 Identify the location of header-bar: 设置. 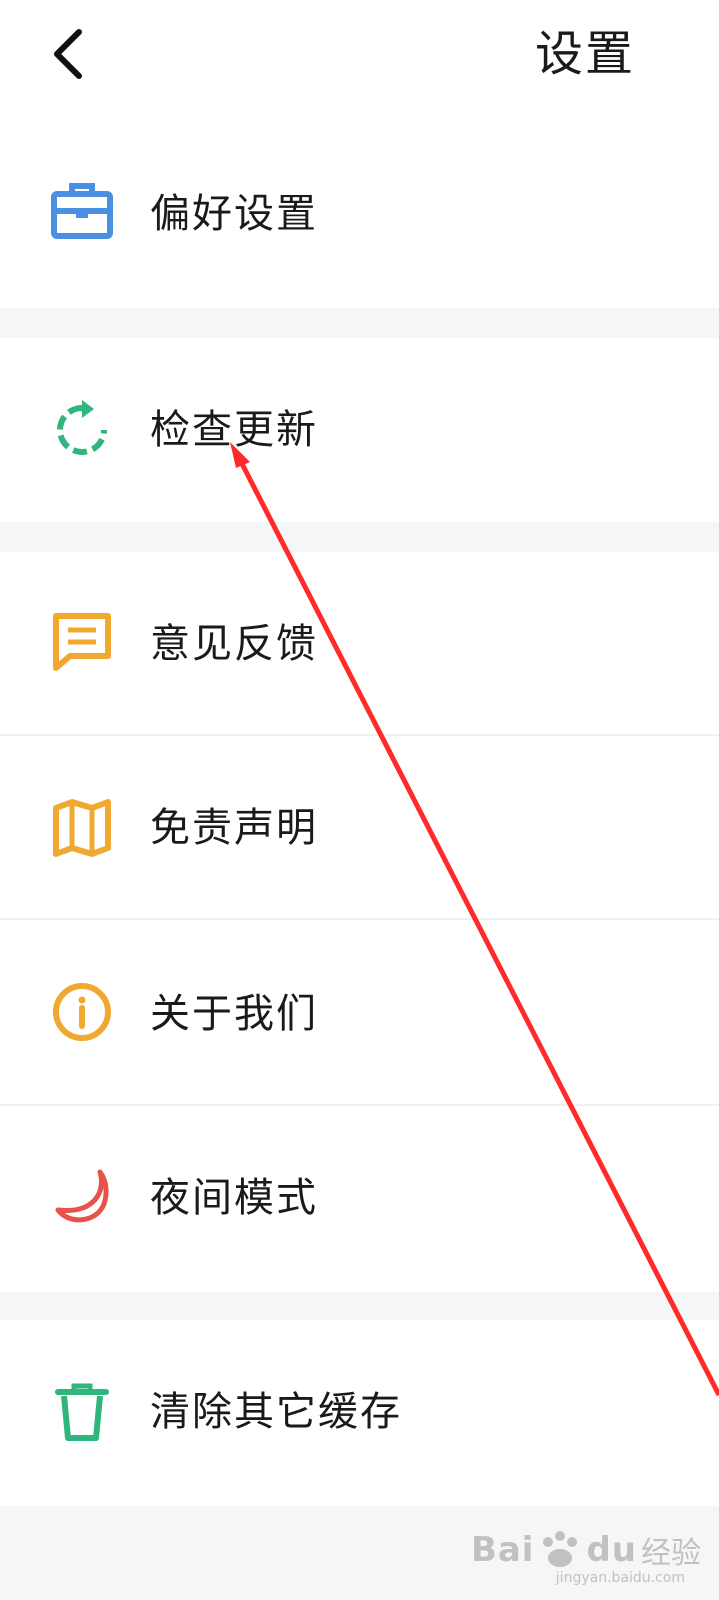
(359, 60).